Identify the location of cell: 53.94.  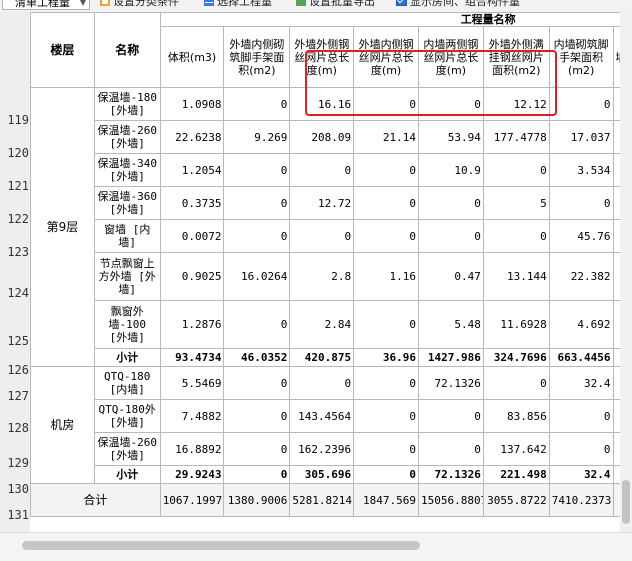
(451, 137).